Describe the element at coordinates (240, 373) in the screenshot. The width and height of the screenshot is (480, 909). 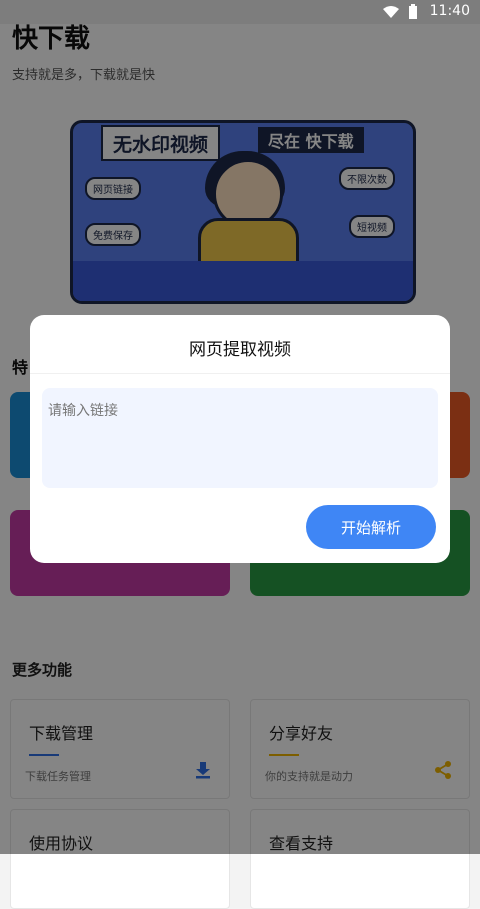
I see `dialog-divider` at that location.